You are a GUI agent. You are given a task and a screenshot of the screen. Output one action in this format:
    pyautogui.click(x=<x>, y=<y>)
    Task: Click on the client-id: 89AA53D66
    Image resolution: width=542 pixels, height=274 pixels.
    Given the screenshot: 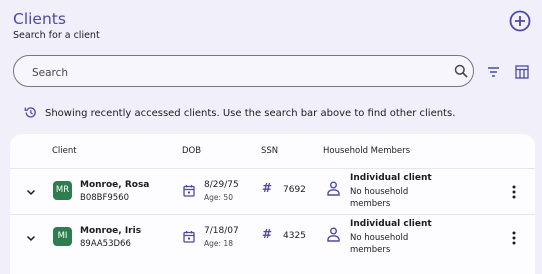 What is the action you would take?
    pyautogui.click(x=105, y=244)
    